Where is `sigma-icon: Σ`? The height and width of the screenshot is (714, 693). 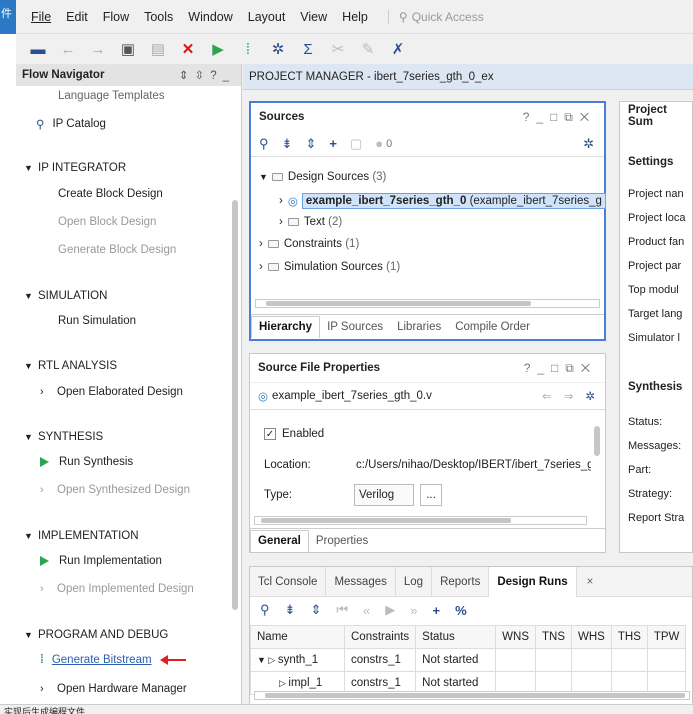
sigma-icon: Σ is located at coordinates (308, 49).